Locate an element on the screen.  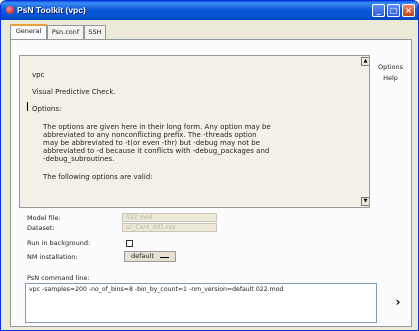
tab-general: General is located at coordinates (28, 31).